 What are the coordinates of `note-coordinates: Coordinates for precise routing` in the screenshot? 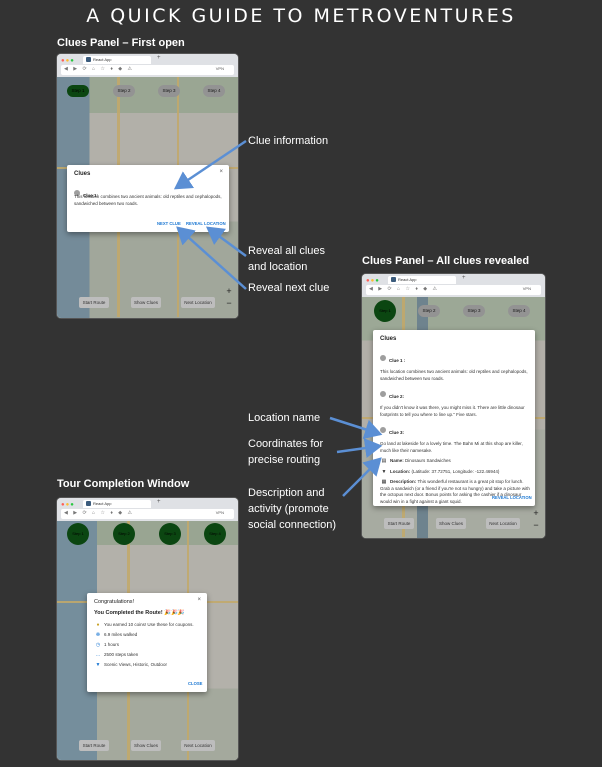 It's located at (285, 452).